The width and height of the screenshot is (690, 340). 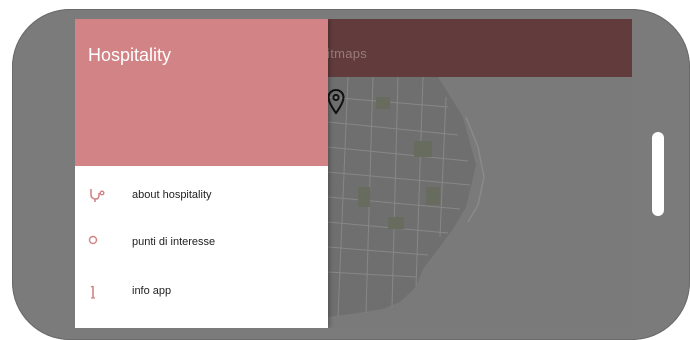 What do you see at coordinates (152, 291) in the screenshot?
I see `menu-item-label: info app` at bounding box center [152, 291].